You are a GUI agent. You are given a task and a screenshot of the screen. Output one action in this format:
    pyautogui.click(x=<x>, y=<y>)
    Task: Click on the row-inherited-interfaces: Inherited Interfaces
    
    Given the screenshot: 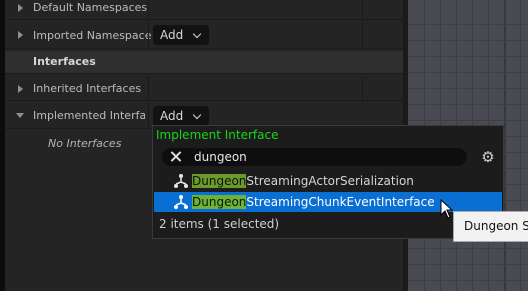 What is the action you would take?
    pyautogui.click(x=204, y=89)
    